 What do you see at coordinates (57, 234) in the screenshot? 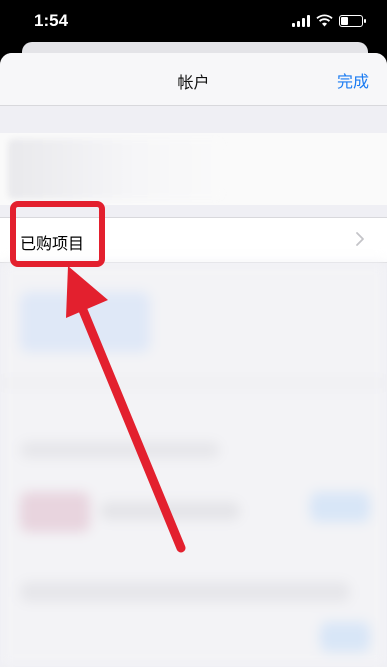
I see `highlight-box` at bounding box center [57, 234].